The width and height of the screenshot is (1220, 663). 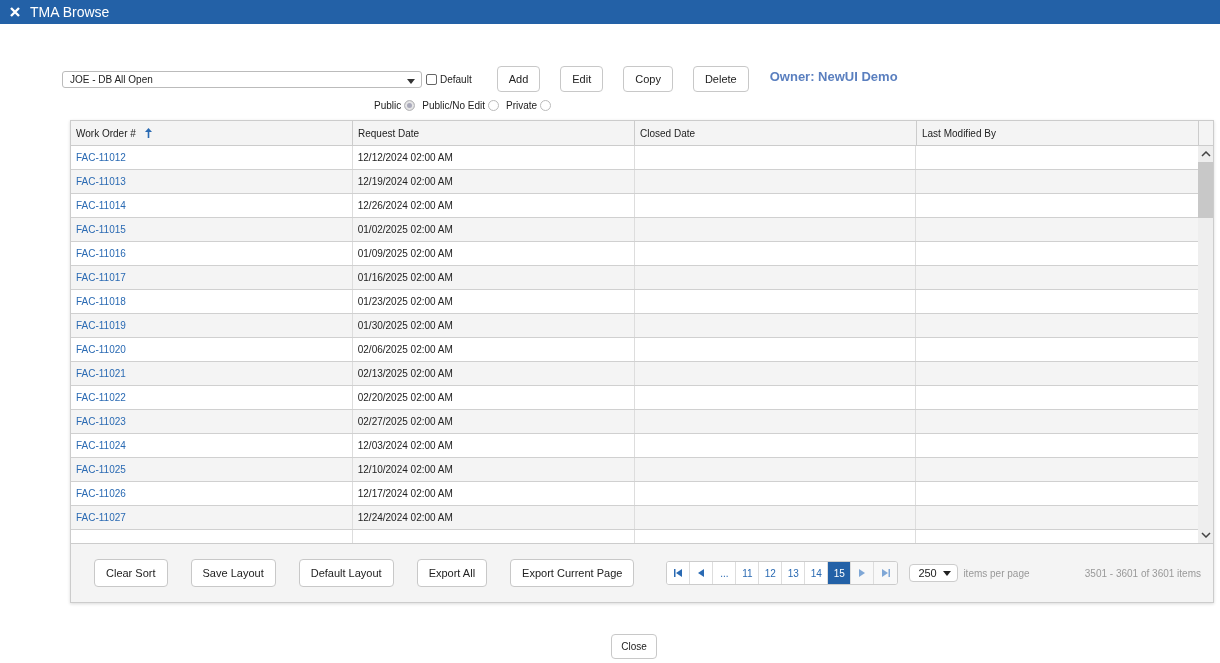 What do you see at coordinates (1206, 154) in the screenshot?
I see `scroll-up-icon` at bounding box center [1206, 154].